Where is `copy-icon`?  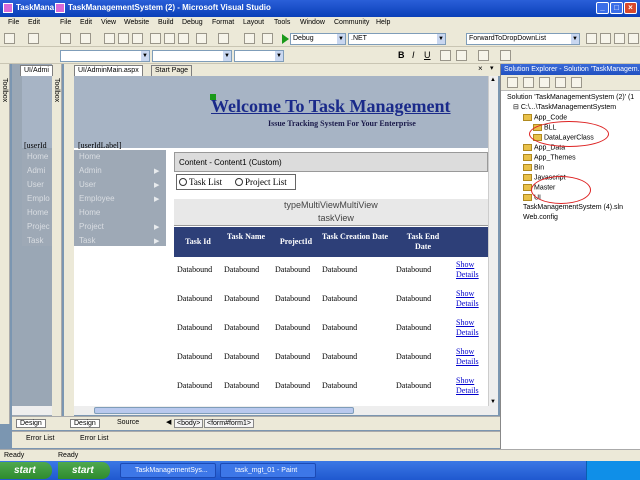 copy-icon is located at coordinates (169, 38).